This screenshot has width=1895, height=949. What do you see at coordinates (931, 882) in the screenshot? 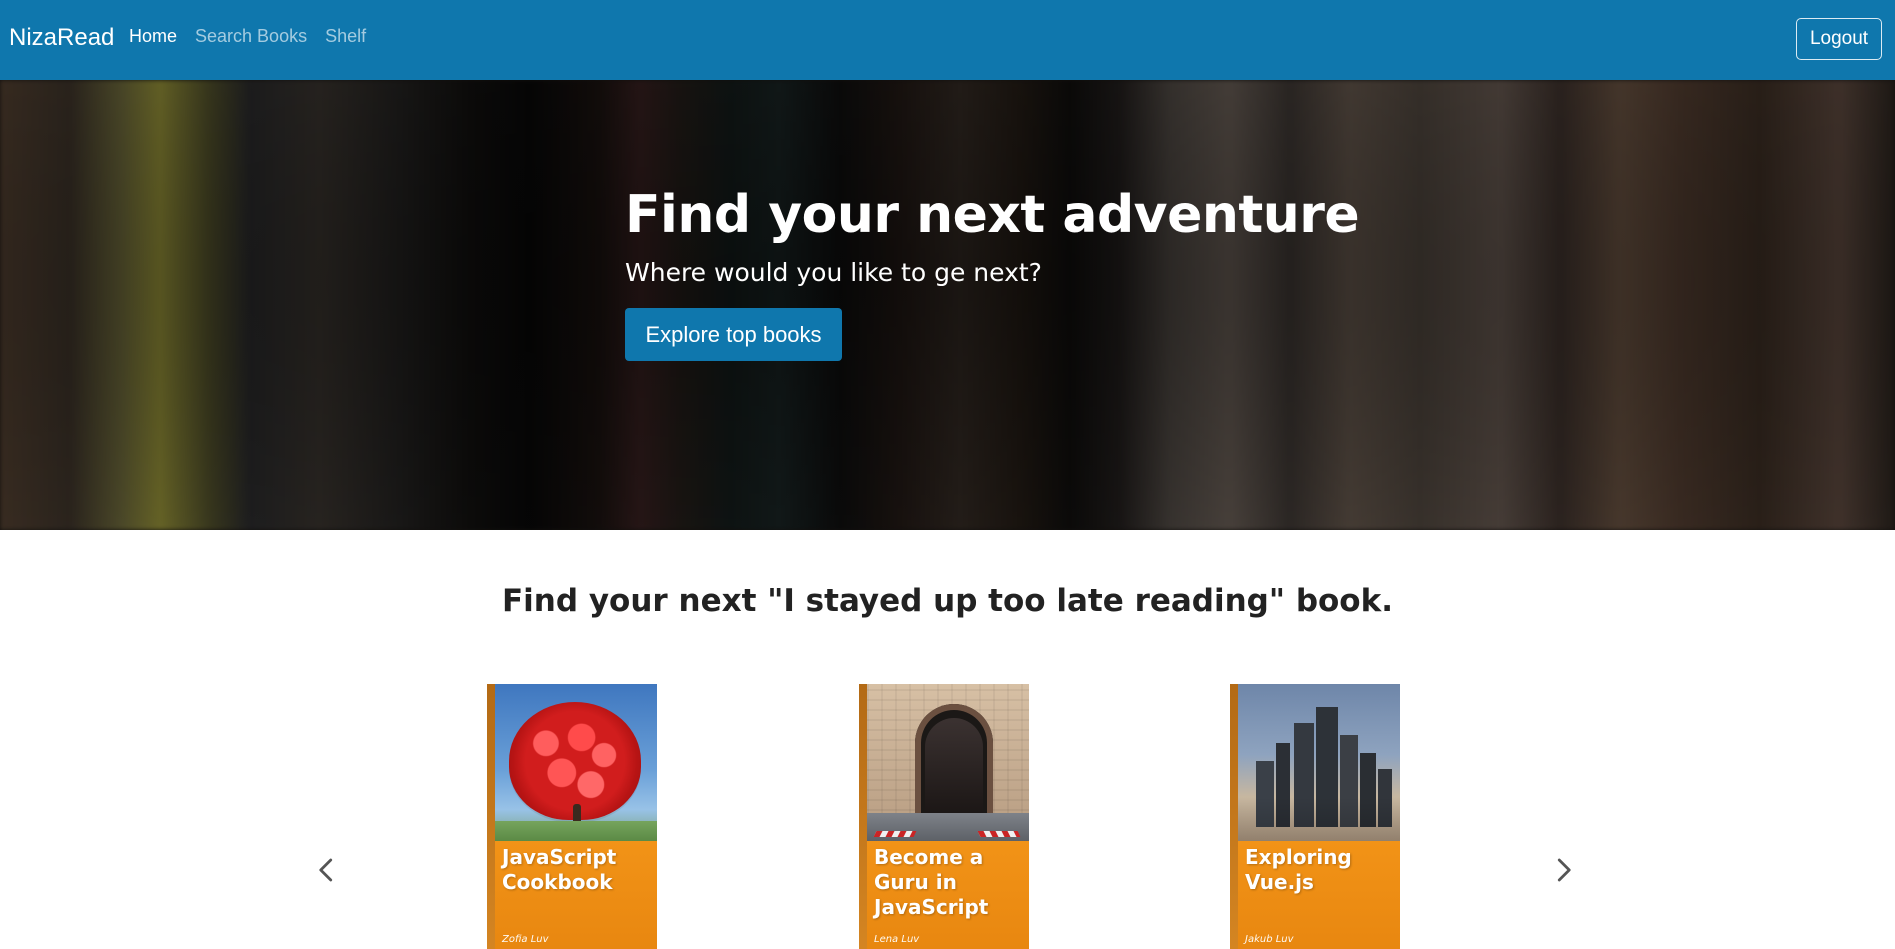
I see `book-title: Become a Guru in JavaScript` at bounding box center [931, 882].